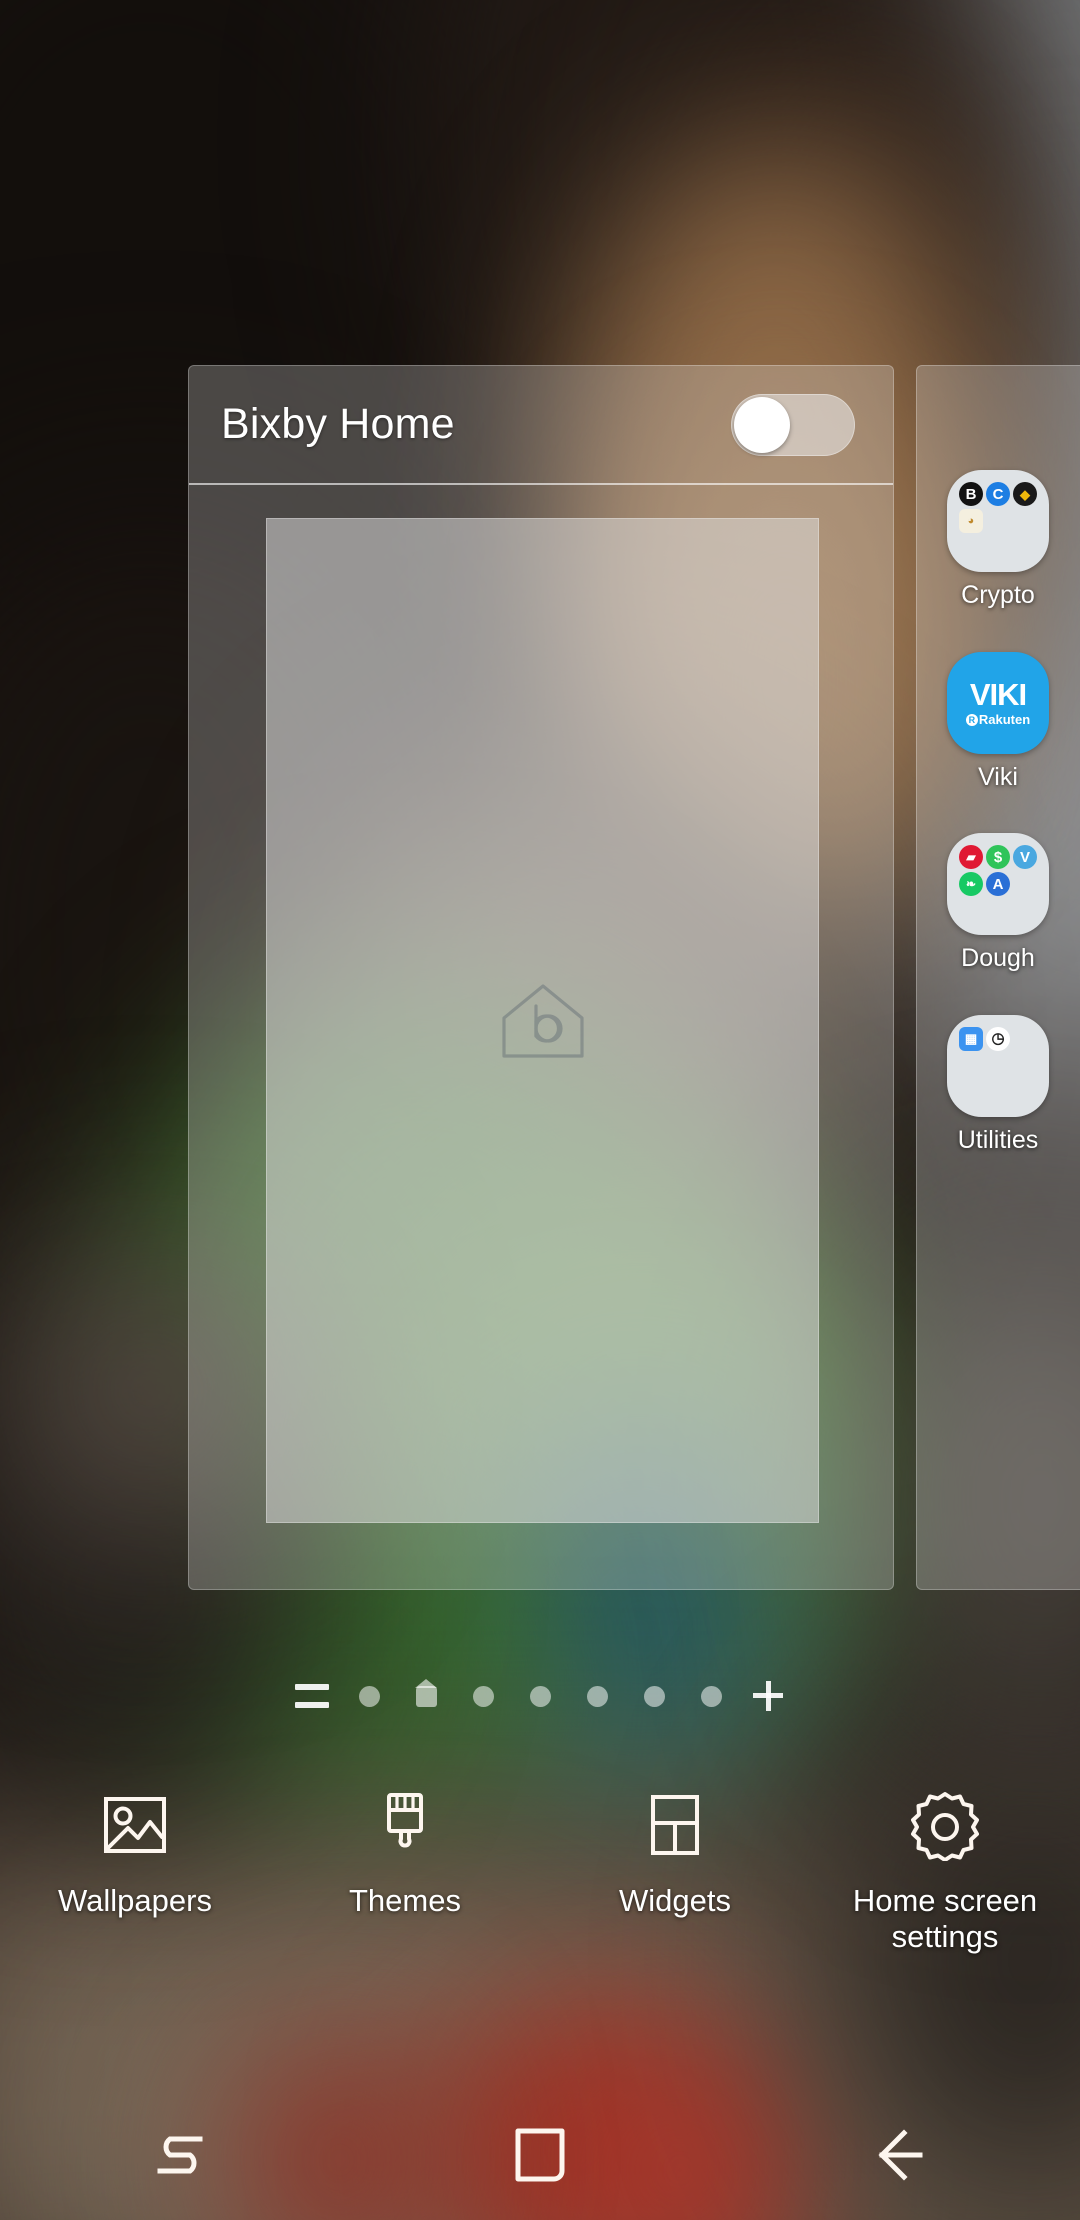 Image resolution: width=1080 pixels, height=2220 pixels. I want to click on acorns-icon: A, so click(998, 884).